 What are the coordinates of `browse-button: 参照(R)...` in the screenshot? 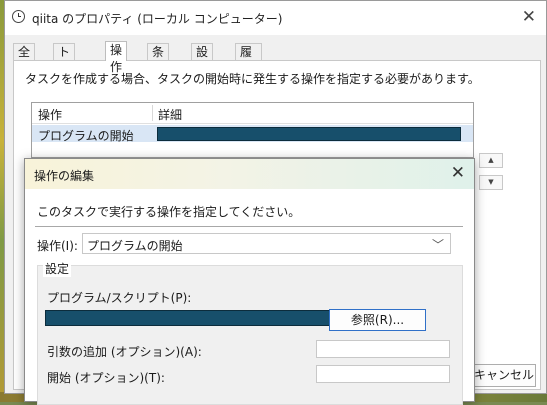 It's located at (377, 320).